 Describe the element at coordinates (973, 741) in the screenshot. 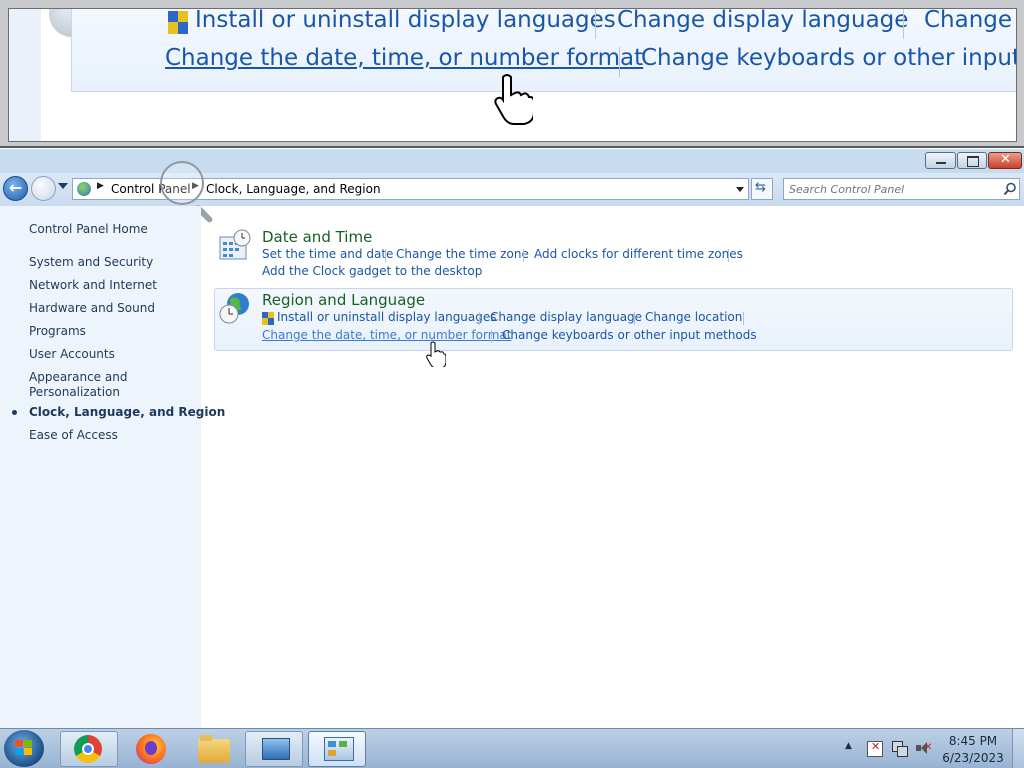

I see `clock-time: 8:45 PM` at that location.